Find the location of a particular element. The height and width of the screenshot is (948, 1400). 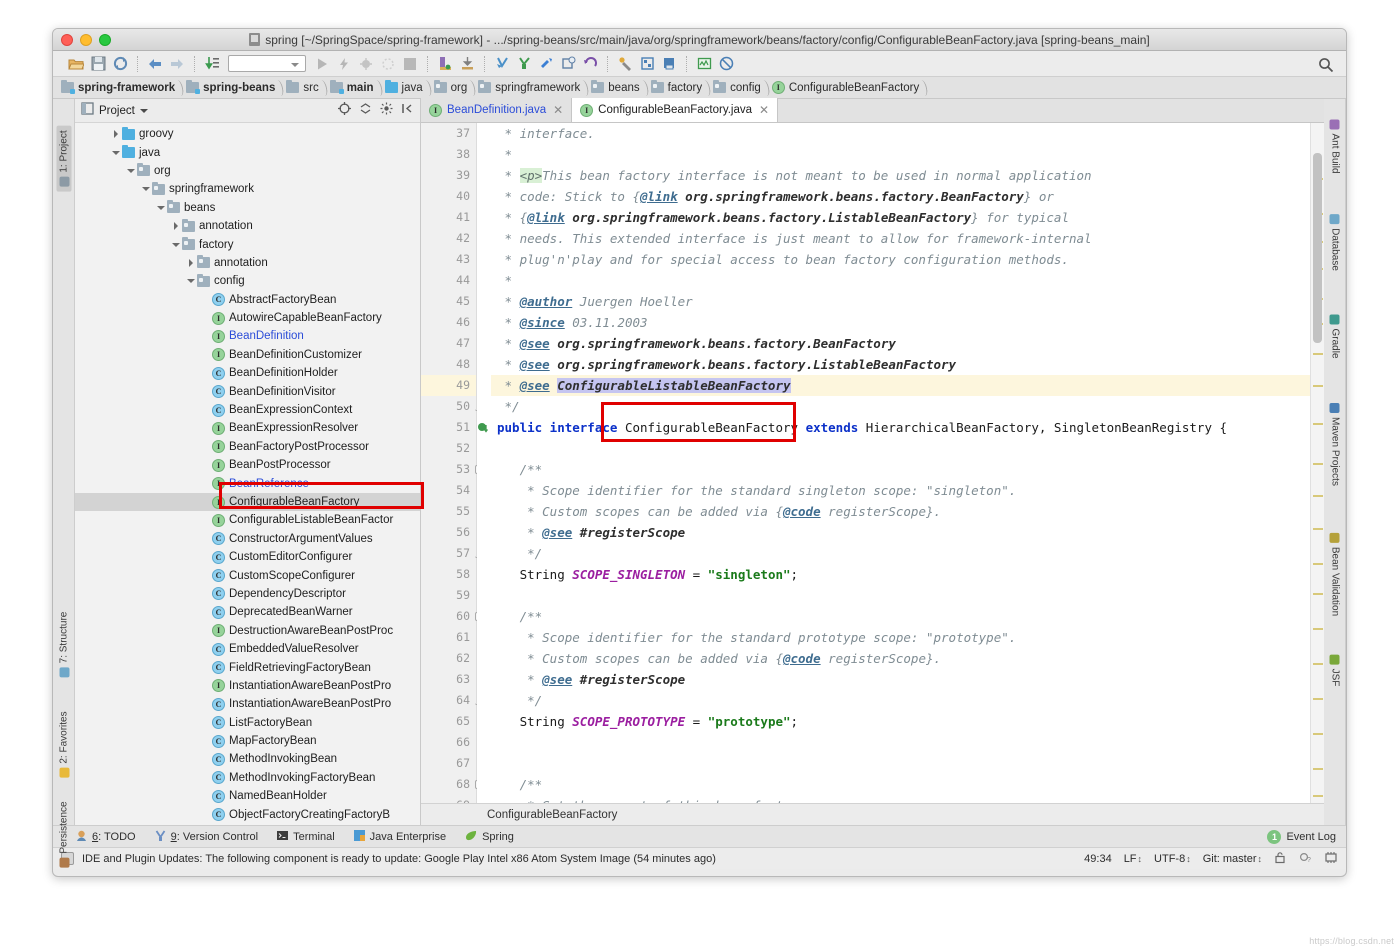

breadcrumb-item-configurablebeanfactory: I ConfigurableBeanFactory is located at coordinates (847, 88).